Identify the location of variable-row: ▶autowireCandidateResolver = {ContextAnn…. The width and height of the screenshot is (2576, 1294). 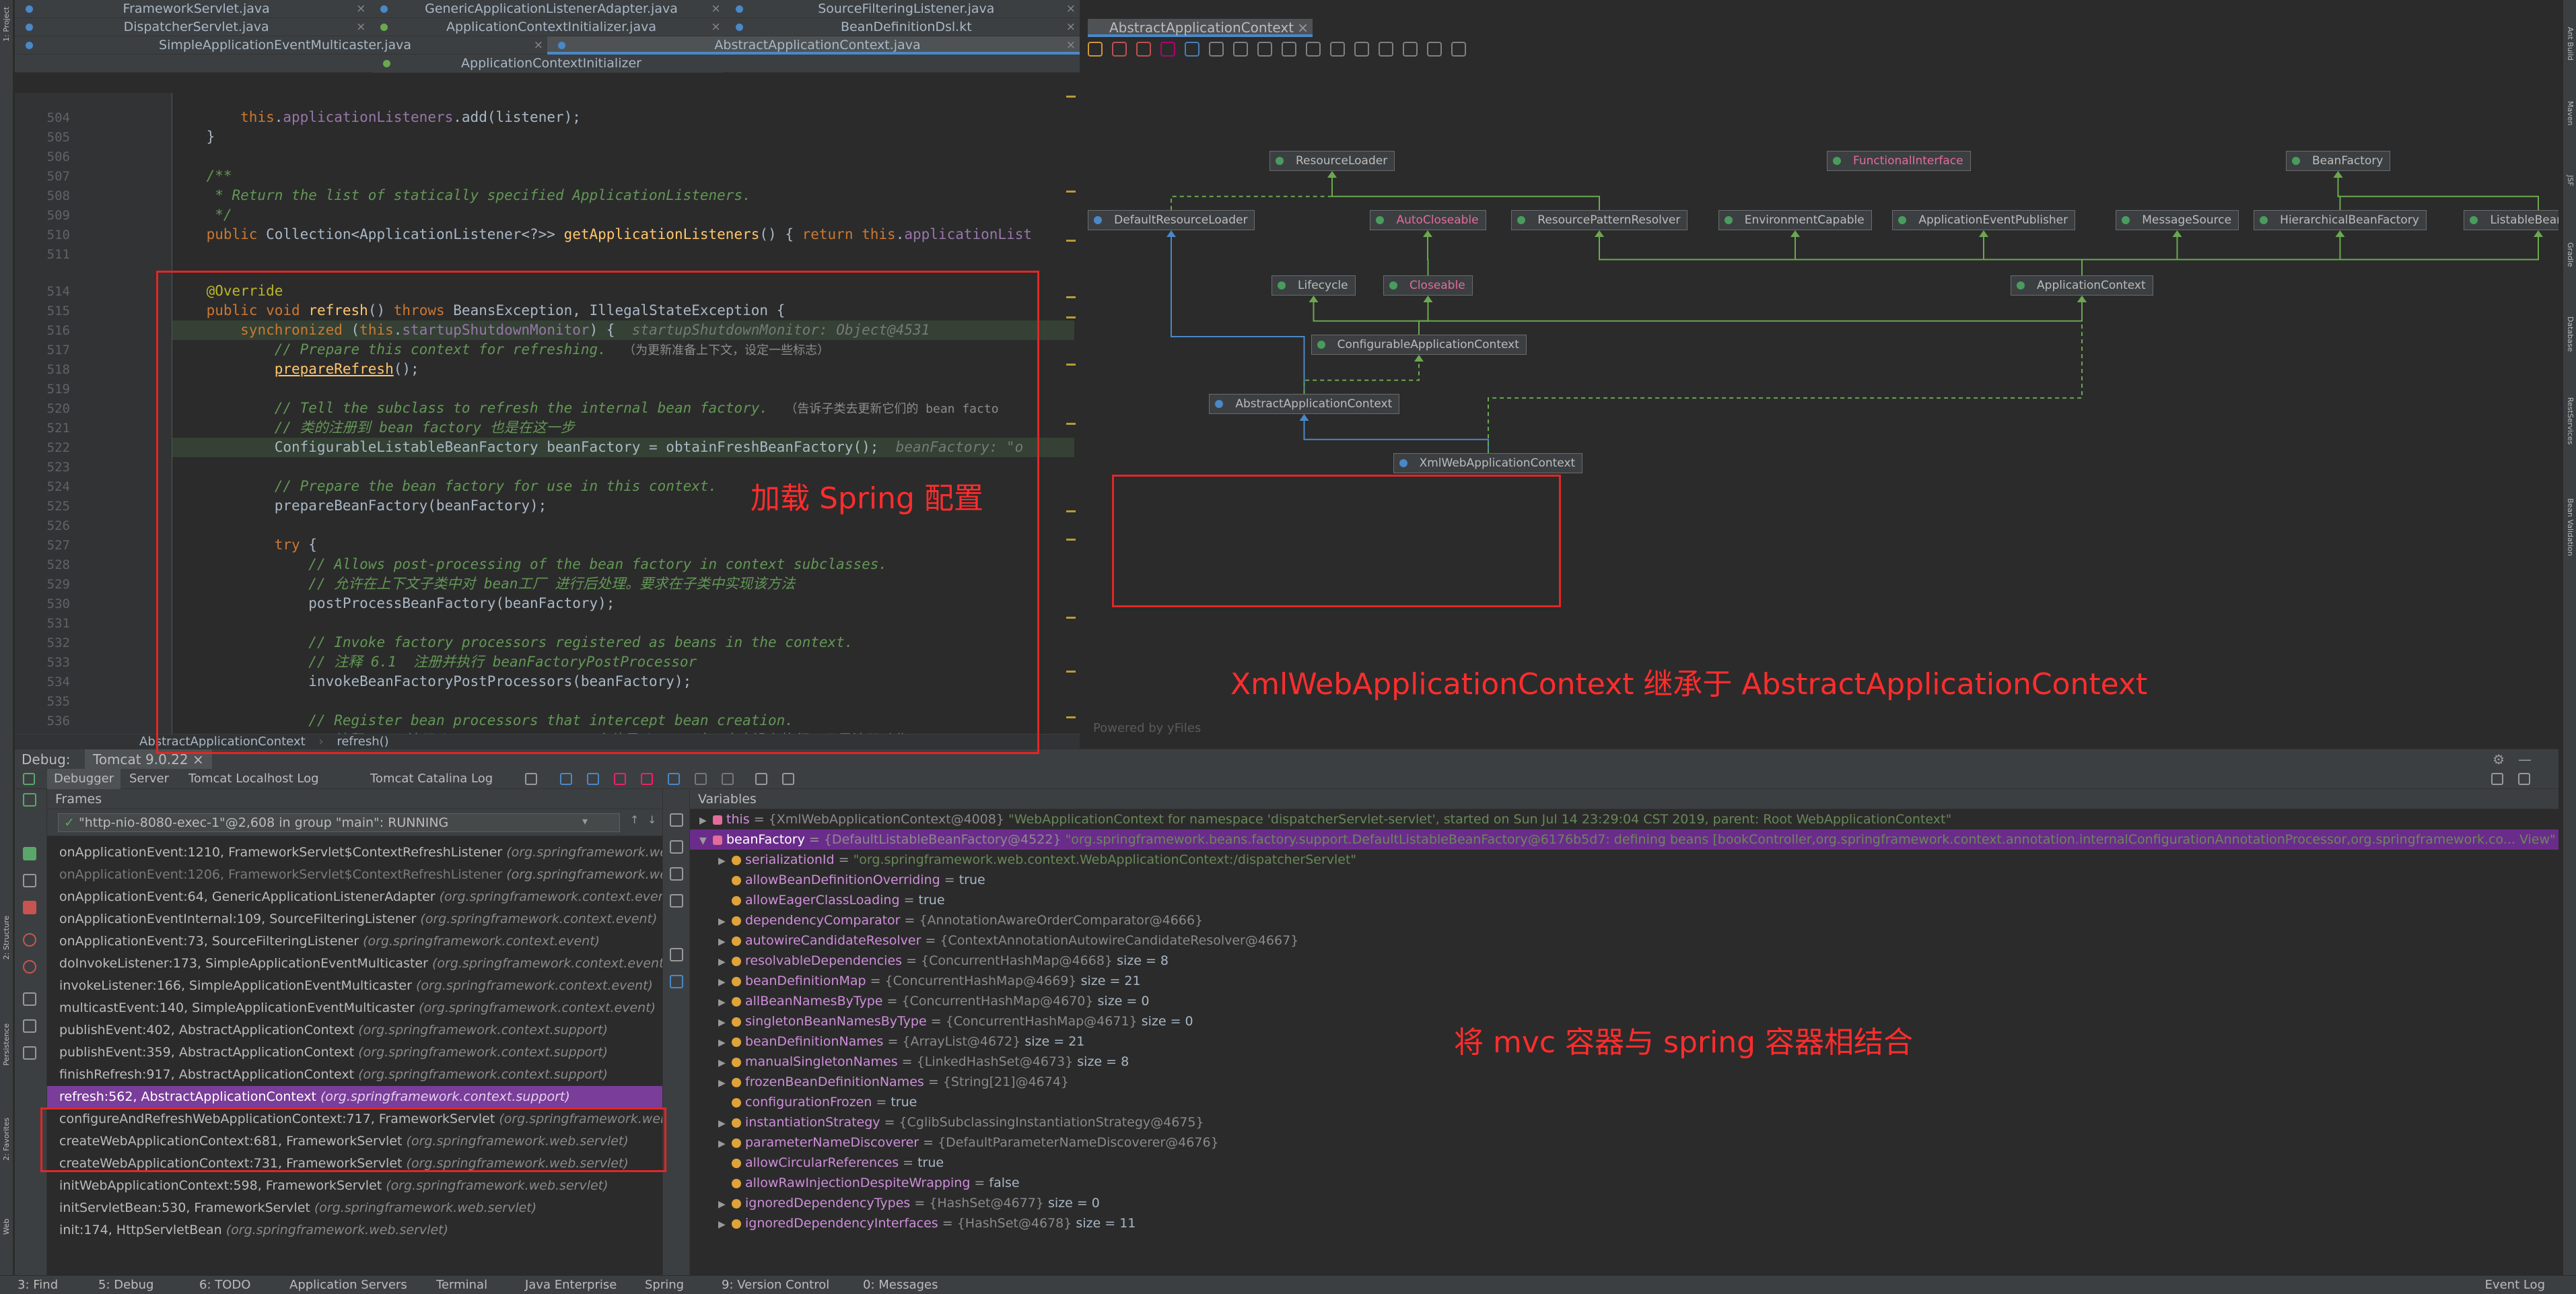
(1624, 940).